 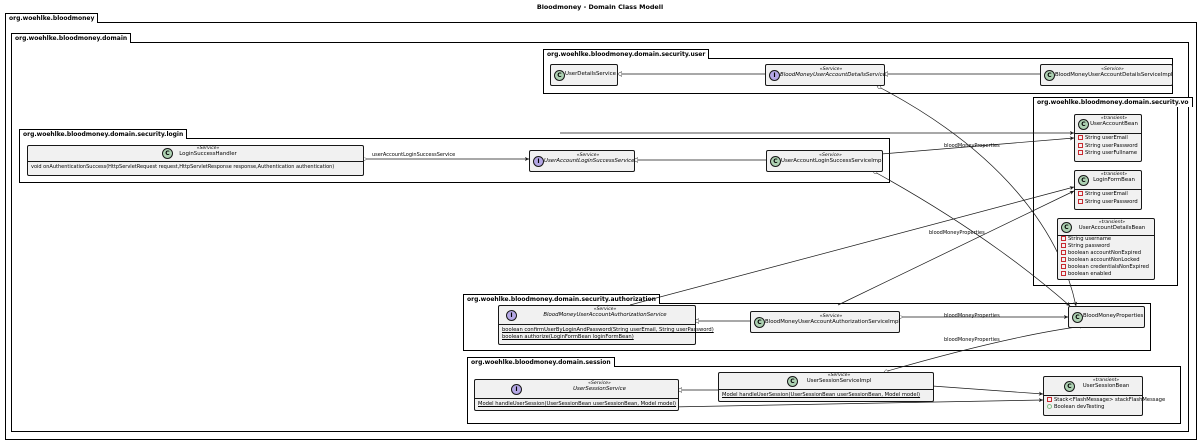 What do you see at coordinates (590, 74) in the screenshot?
I see `class-name: UserDetailsService` at bounding box center [590, 74].